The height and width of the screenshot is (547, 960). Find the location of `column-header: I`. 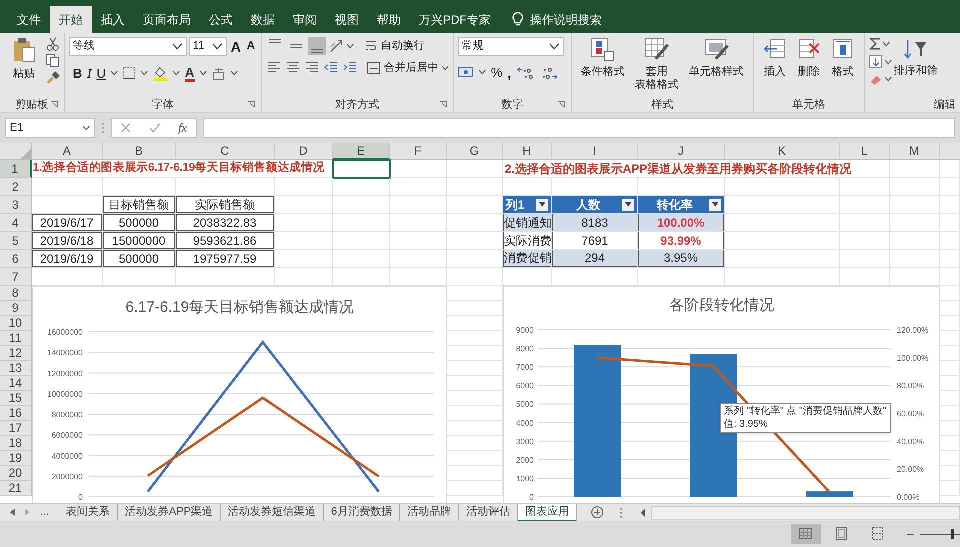

column-header: I is located at coordinates (595, 151).